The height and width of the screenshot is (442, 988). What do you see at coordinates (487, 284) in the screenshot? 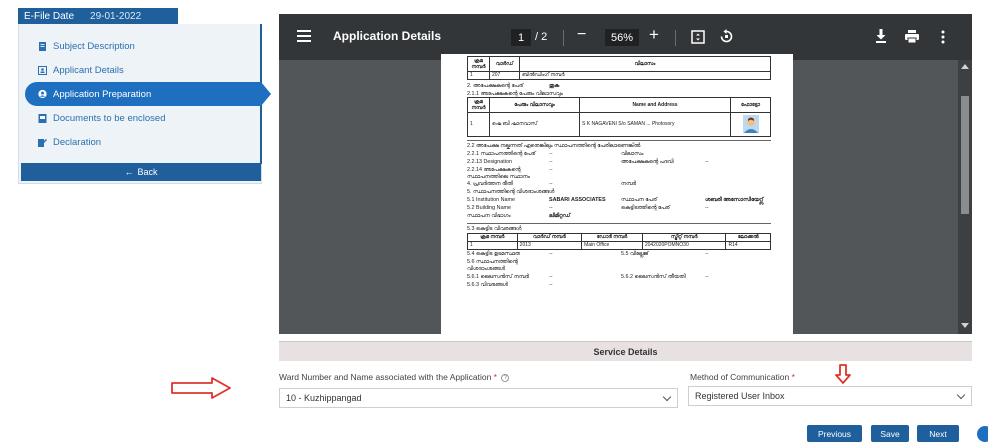
I see `field-label: 5.6.3 വിവരങ്ങൾ` at bounding box center [487, 284].